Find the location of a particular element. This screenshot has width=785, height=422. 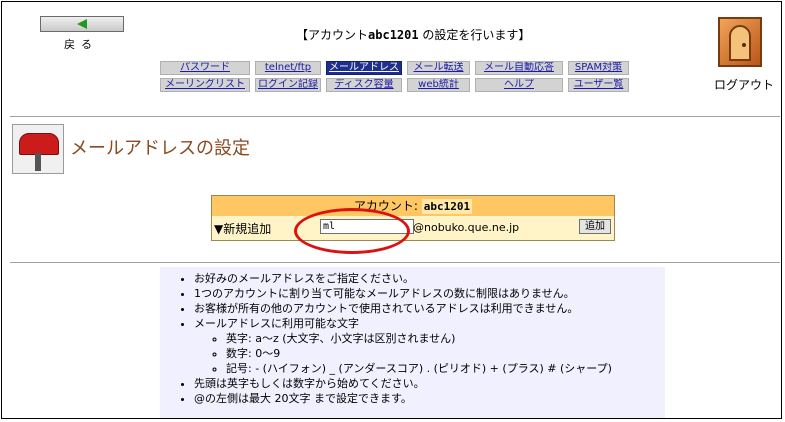

logout-label: ログアウト is located at coordinates (744, 84).